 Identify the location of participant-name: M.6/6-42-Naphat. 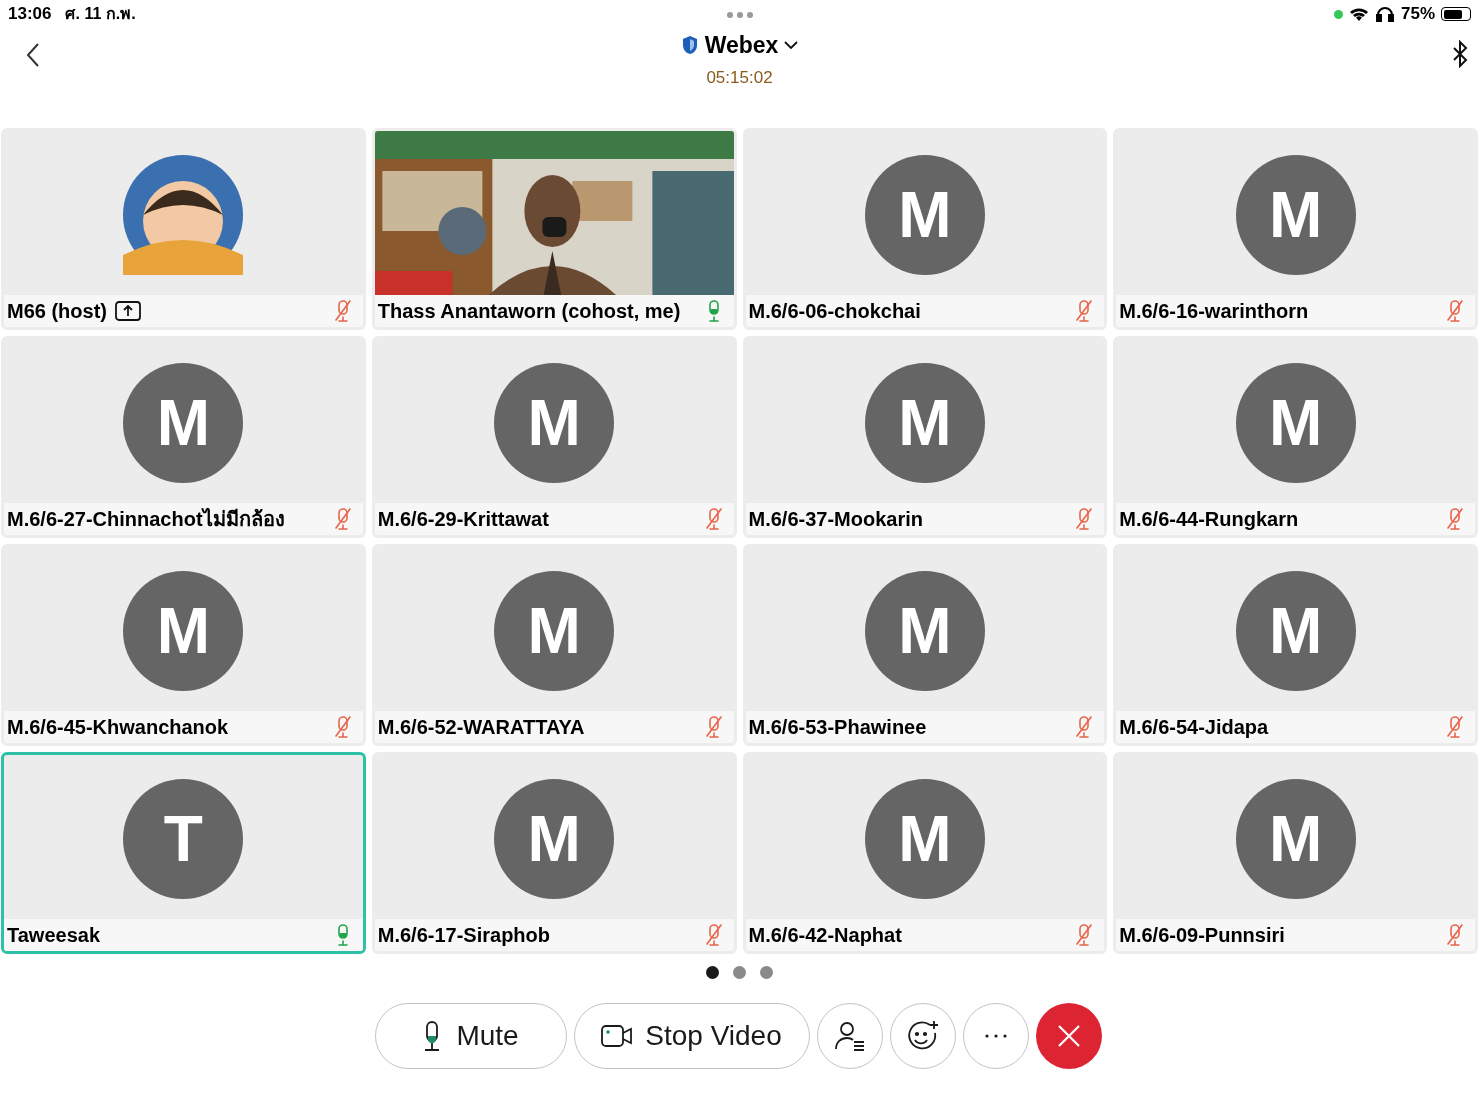
(825, 935).